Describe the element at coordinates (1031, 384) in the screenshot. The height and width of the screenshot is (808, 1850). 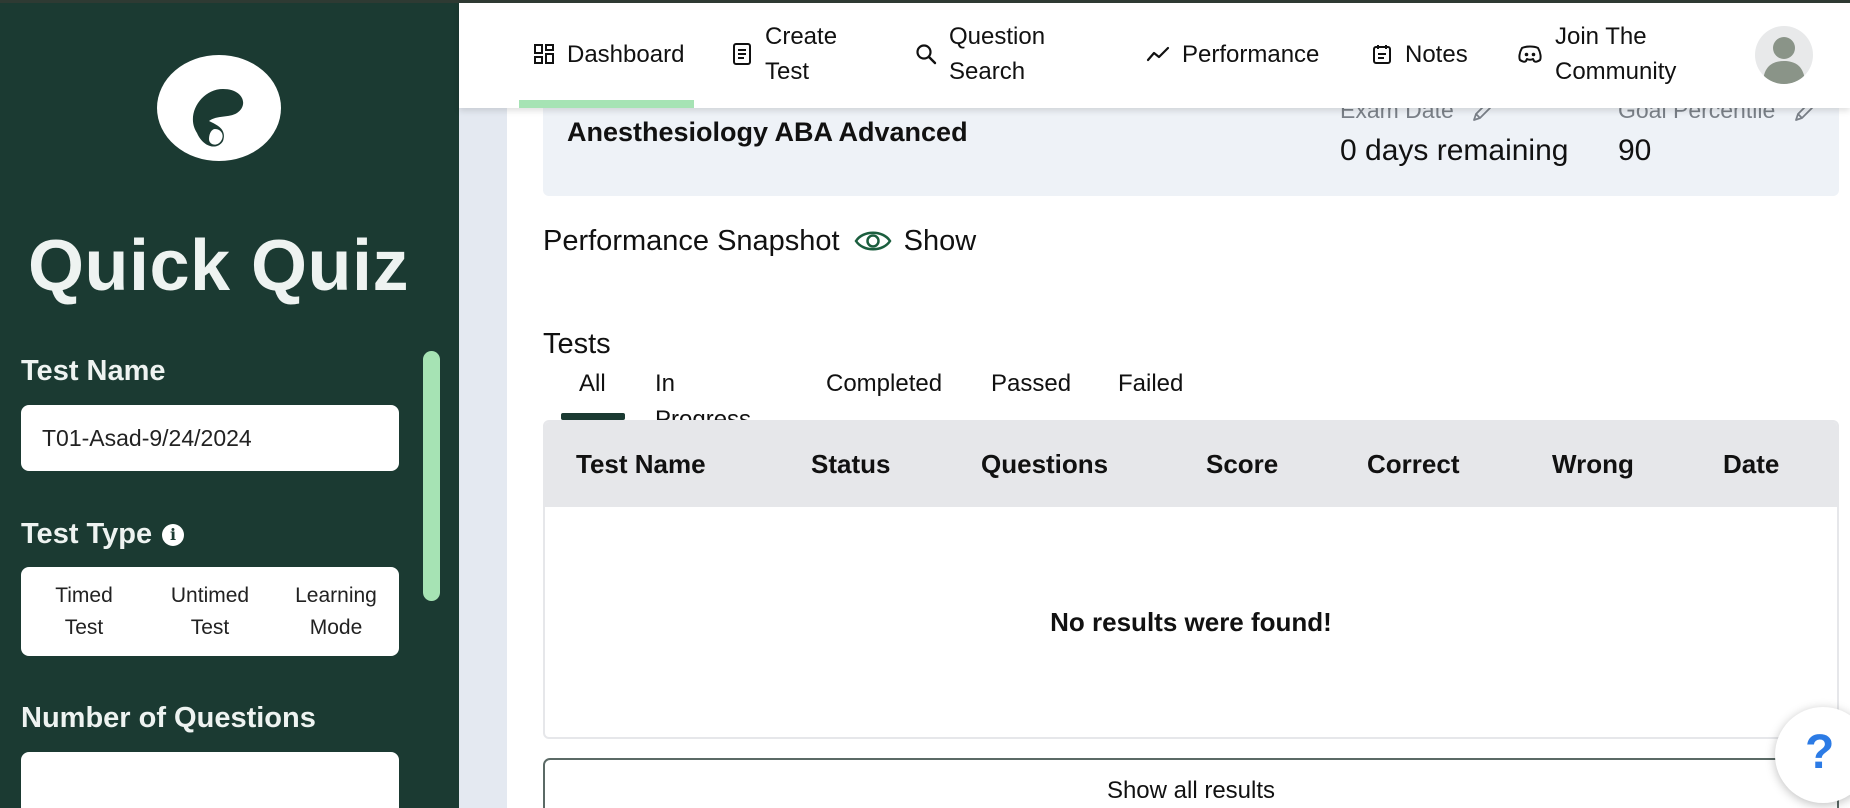
I see `tab-passed: Passed` at that location.